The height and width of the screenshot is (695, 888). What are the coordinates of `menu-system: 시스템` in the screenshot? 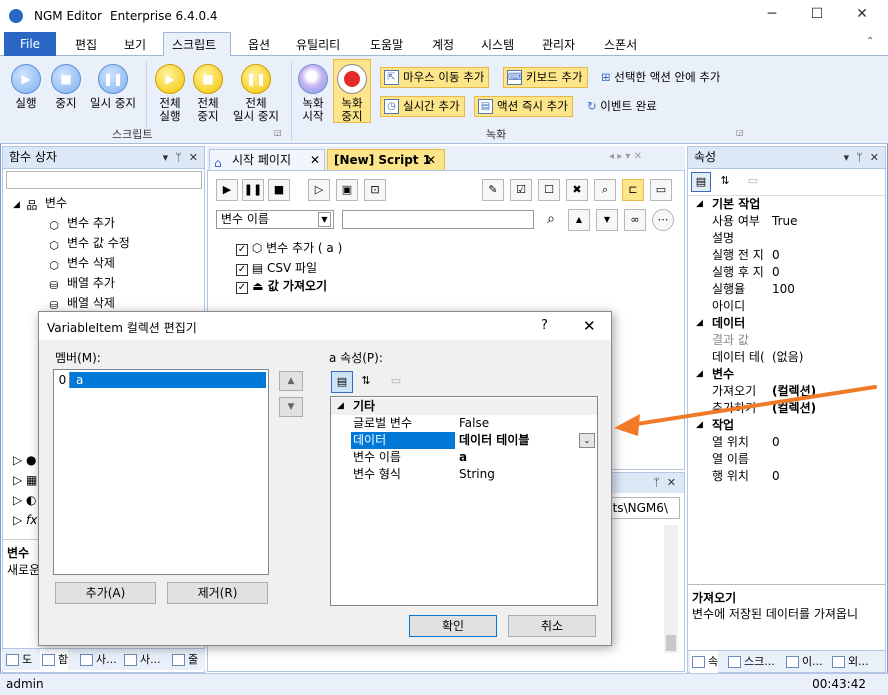 It's located at (497, 44).